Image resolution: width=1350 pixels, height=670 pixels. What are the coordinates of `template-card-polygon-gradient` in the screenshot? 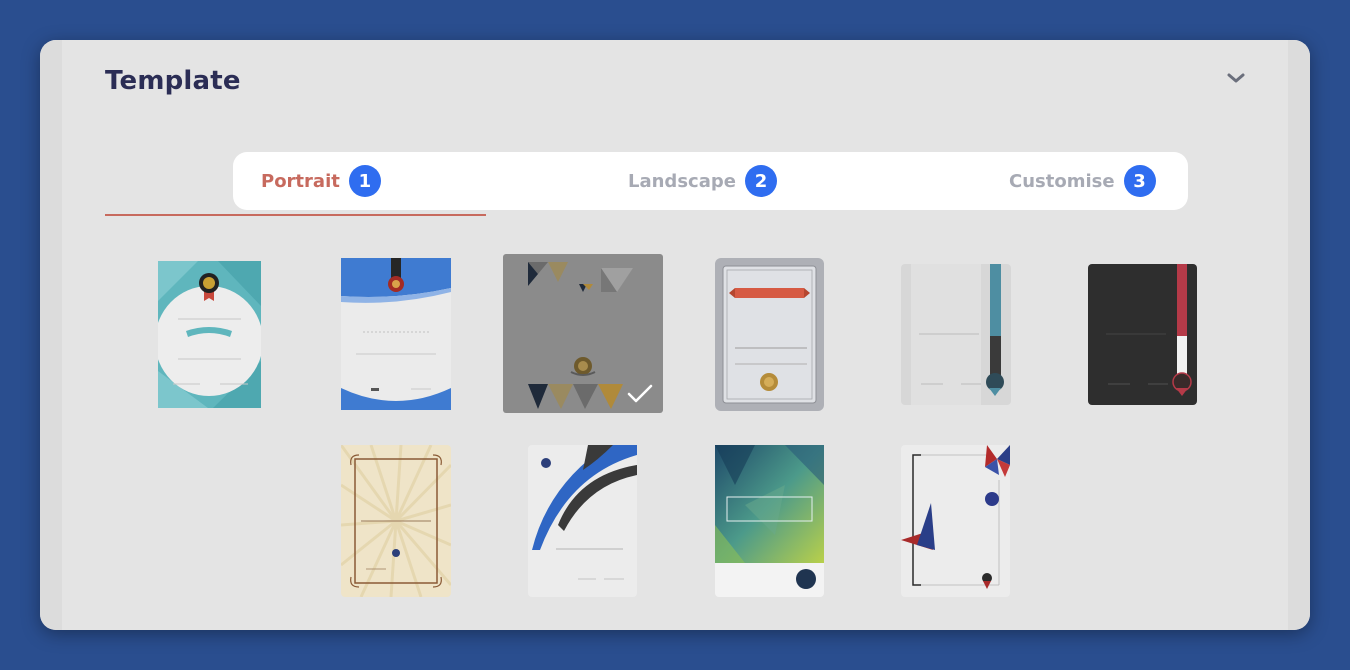 It's located at (769, 521).